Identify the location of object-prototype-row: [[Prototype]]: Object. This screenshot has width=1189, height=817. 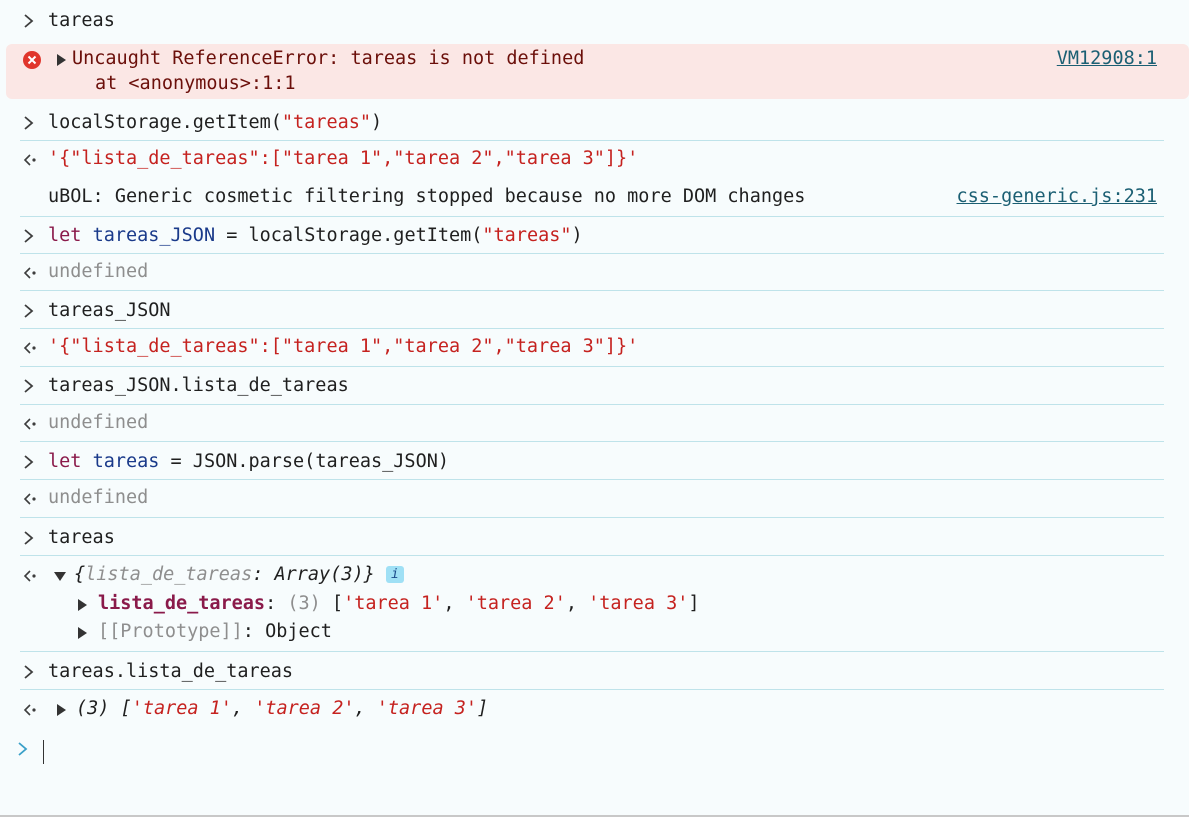
(594, 634).